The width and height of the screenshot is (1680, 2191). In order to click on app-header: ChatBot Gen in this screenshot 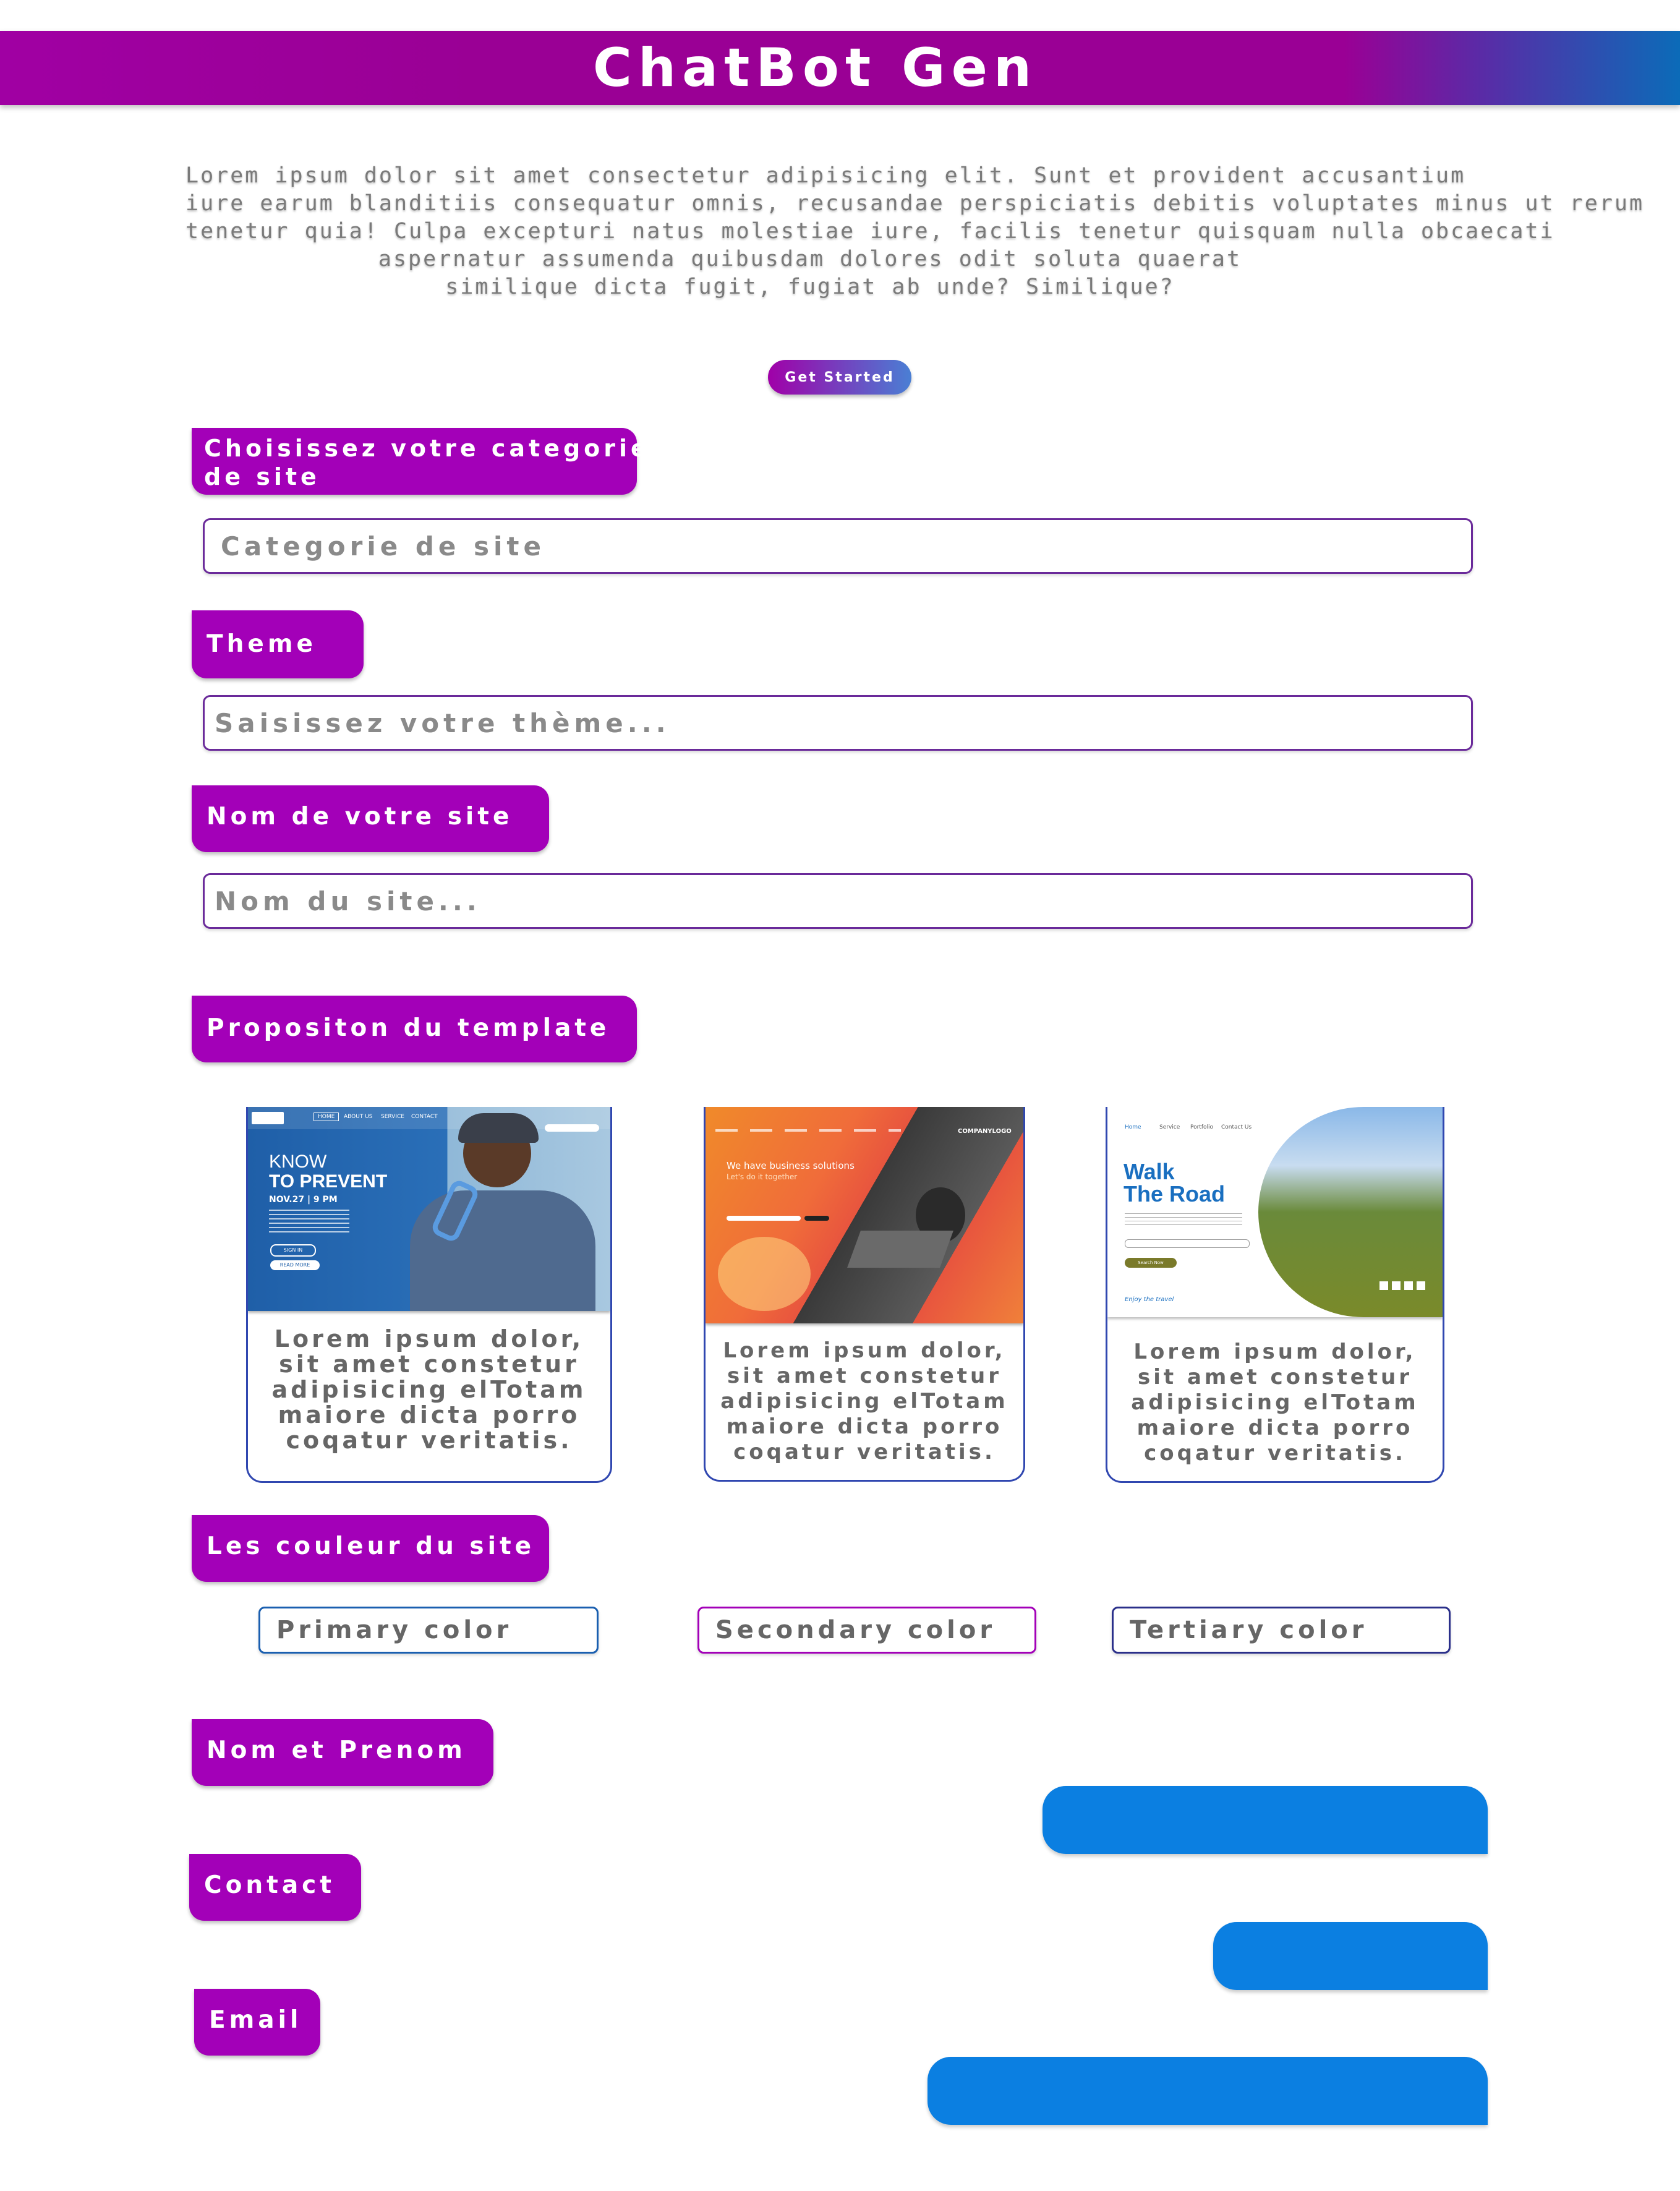, I will do `click(840, 68)`.